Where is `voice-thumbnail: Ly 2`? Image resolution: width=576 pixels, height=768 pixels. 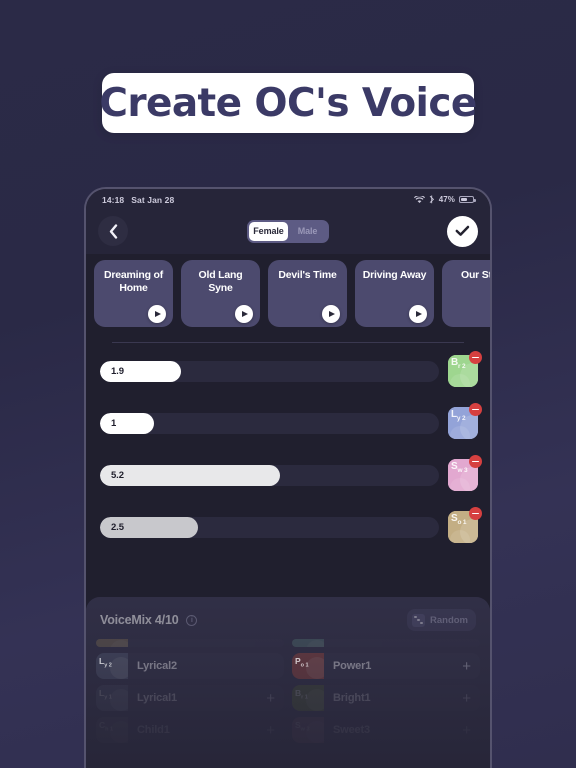
voice-thumbnail: Ly 2 is located at coordinates (112, 666).